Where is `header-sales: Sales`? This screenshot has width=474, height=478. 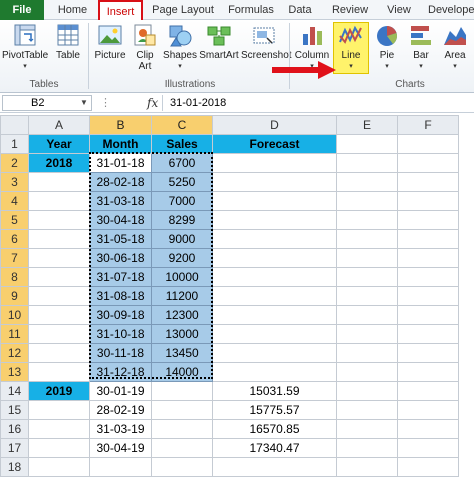
header-sales: Sales is located at coordinates (182, 144).